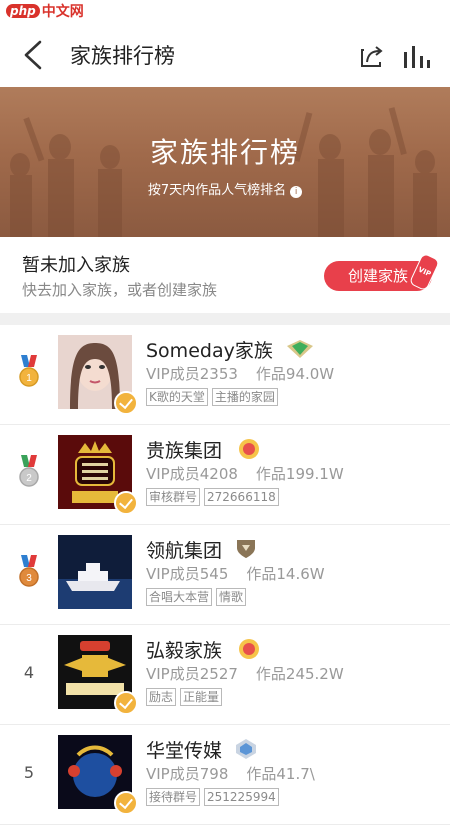  Describe the element at coordinates (241, 797) in the screenshot. I see `family-tag: 251225994` at that location.